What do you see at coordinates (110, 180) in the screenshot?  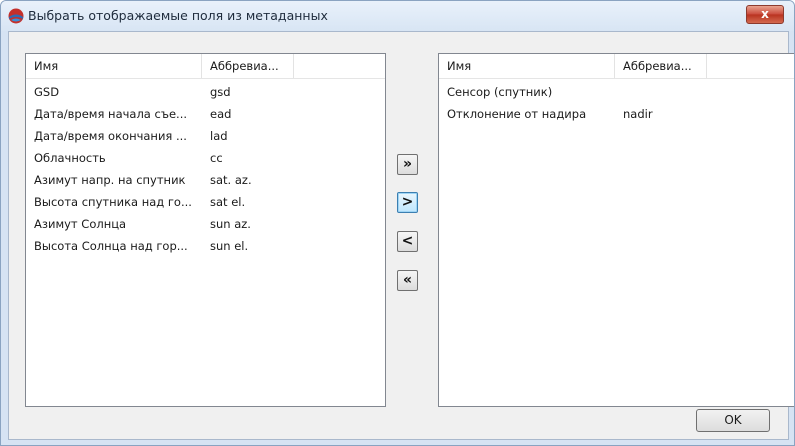 I see `field-name: Азимут напр. на спутник` at bounding box center [110, 180].